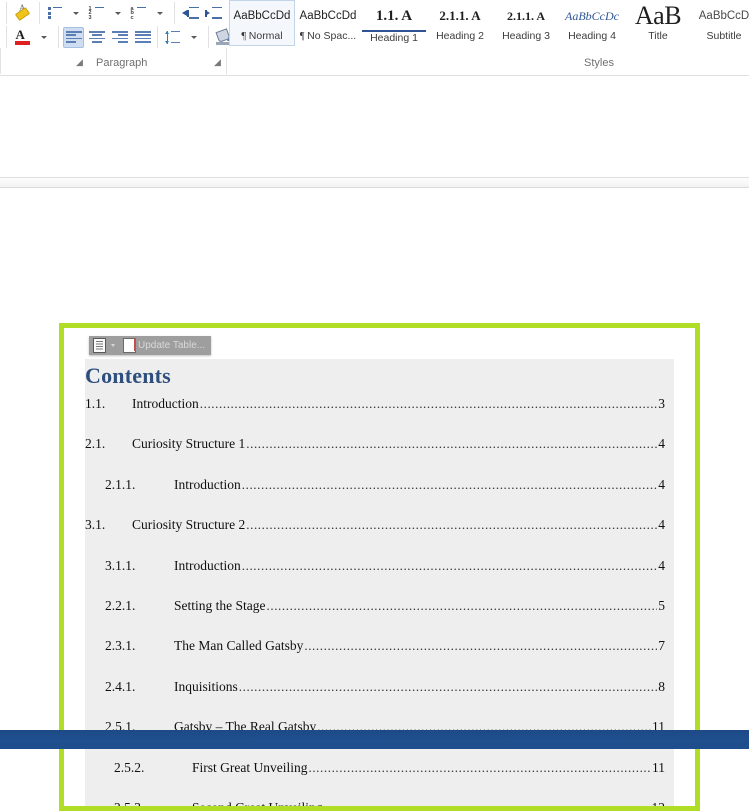  I want to click on style-label: Normal, so click(265, 36).